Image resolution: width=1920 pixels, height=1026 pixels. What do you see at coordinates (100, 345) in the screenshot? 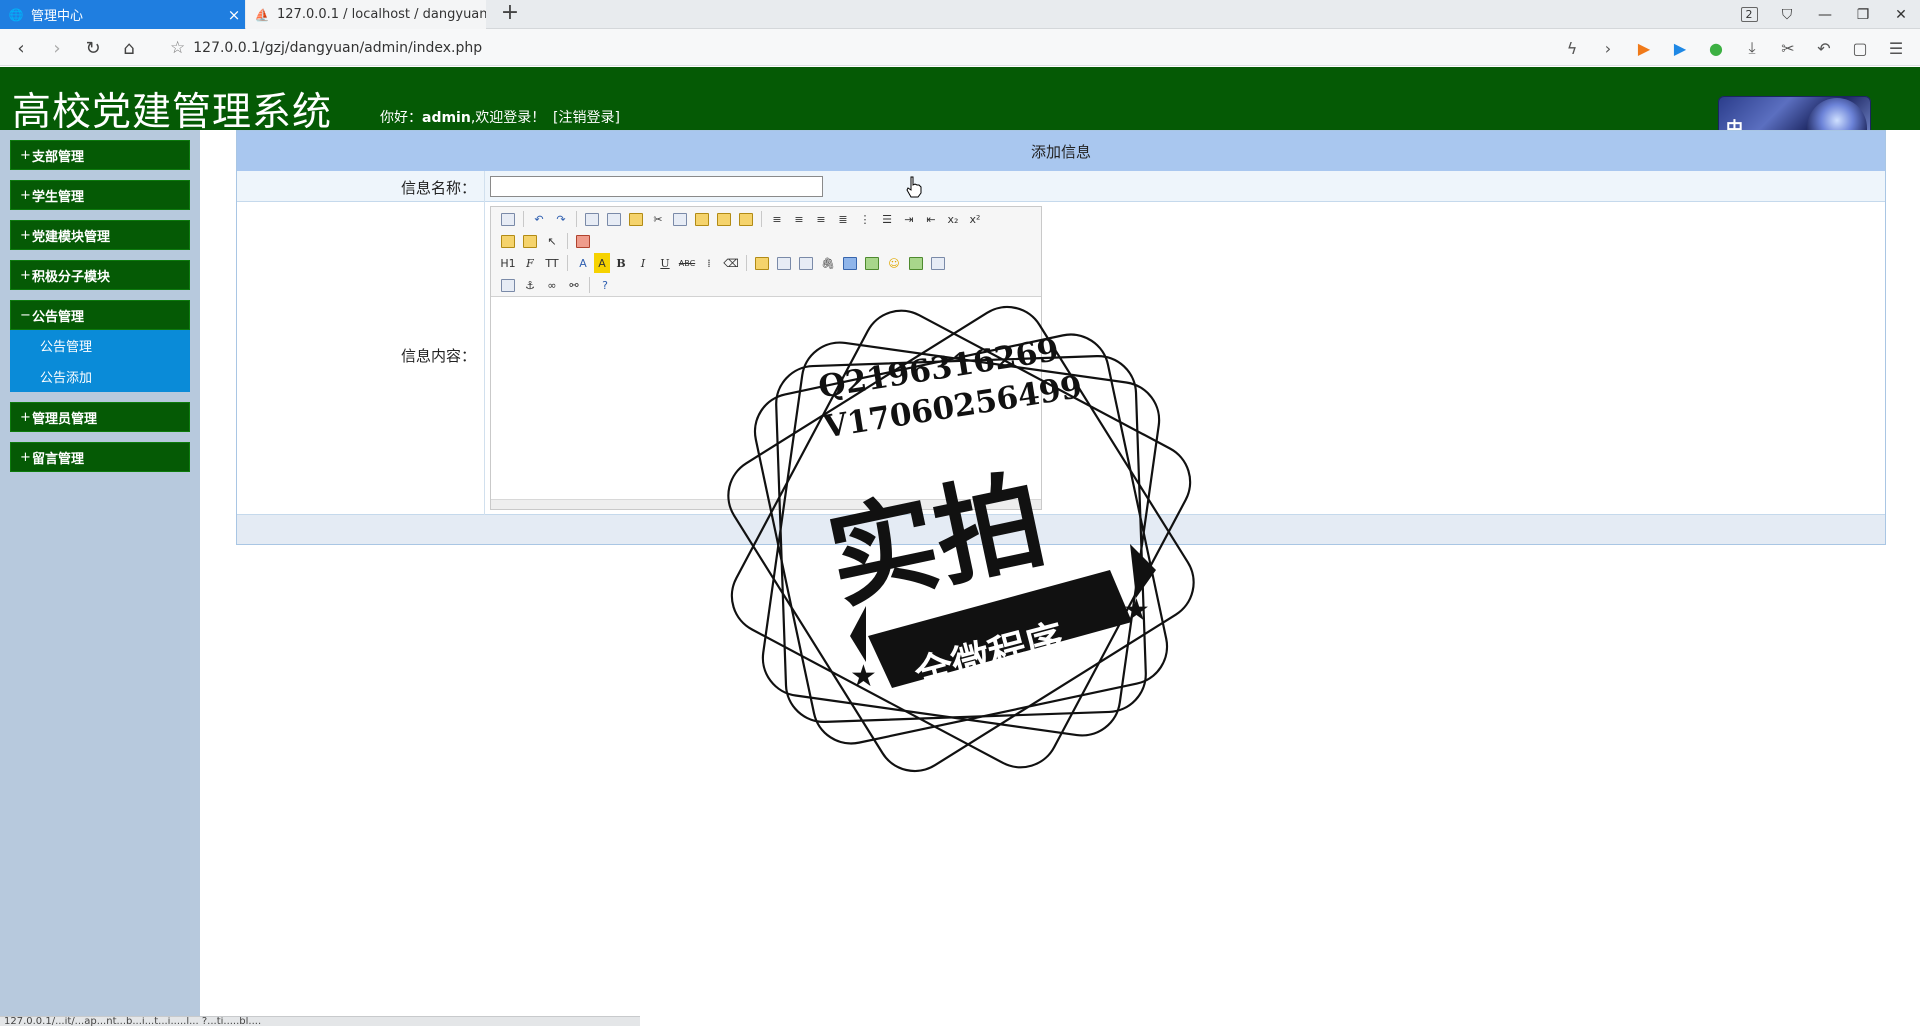
I see `sidebar-item-notice-manage: 公告管理` at bounding box center [100, 345].